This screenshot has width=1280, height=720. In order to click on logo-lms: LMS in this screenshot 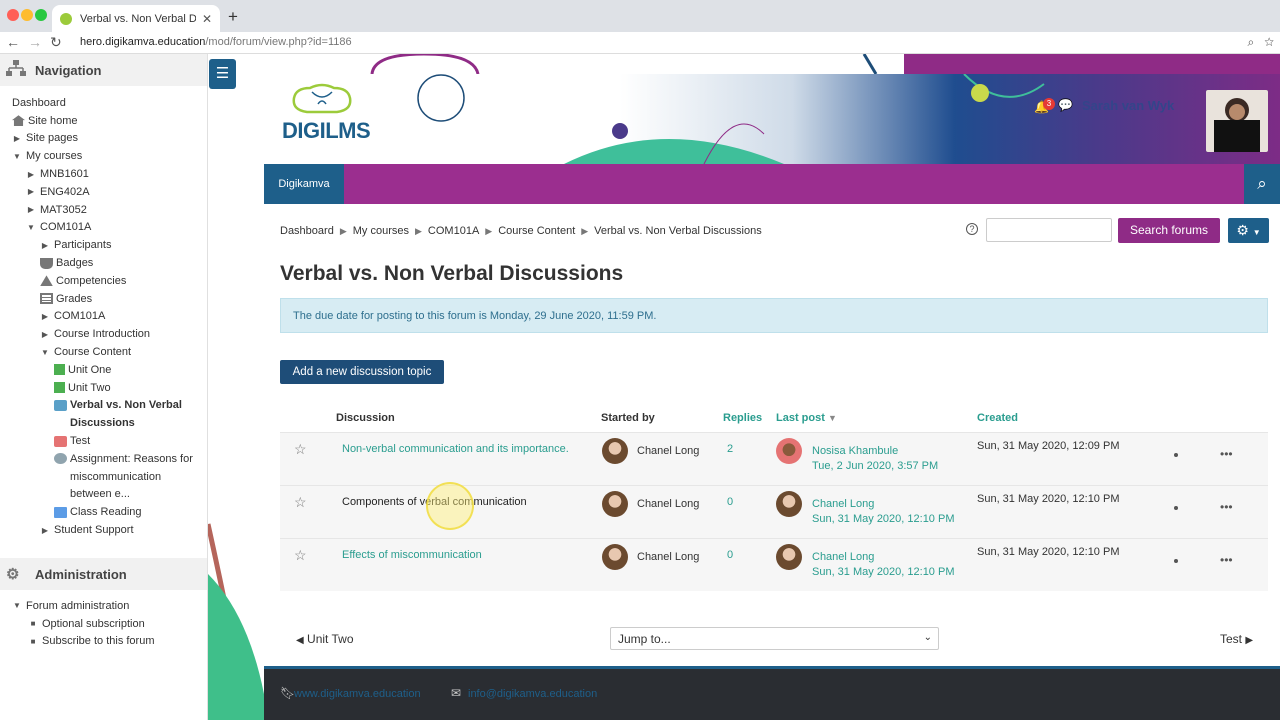, I will do `click(348, 130)`.